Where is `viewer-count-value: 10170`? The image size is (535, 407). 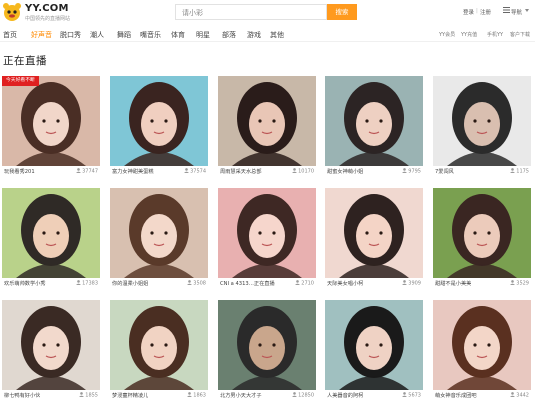 viewer-count-value: 10170 is located at coordinates (306, 171).